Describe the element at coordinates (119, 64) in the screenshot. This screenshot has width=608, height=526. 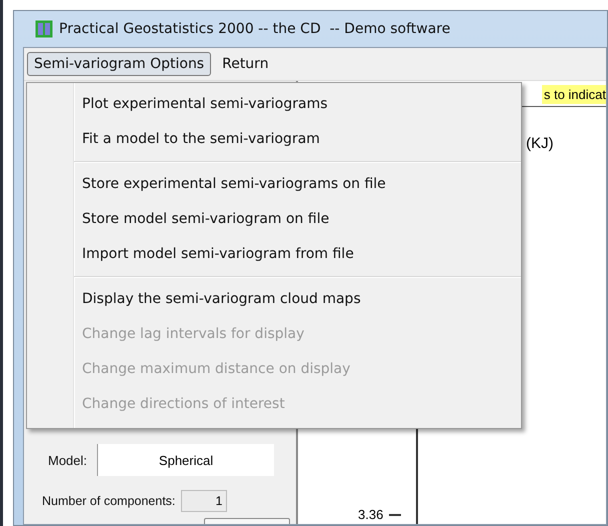
I see `menu-bar-item: Semi-variogram Options` at that location.